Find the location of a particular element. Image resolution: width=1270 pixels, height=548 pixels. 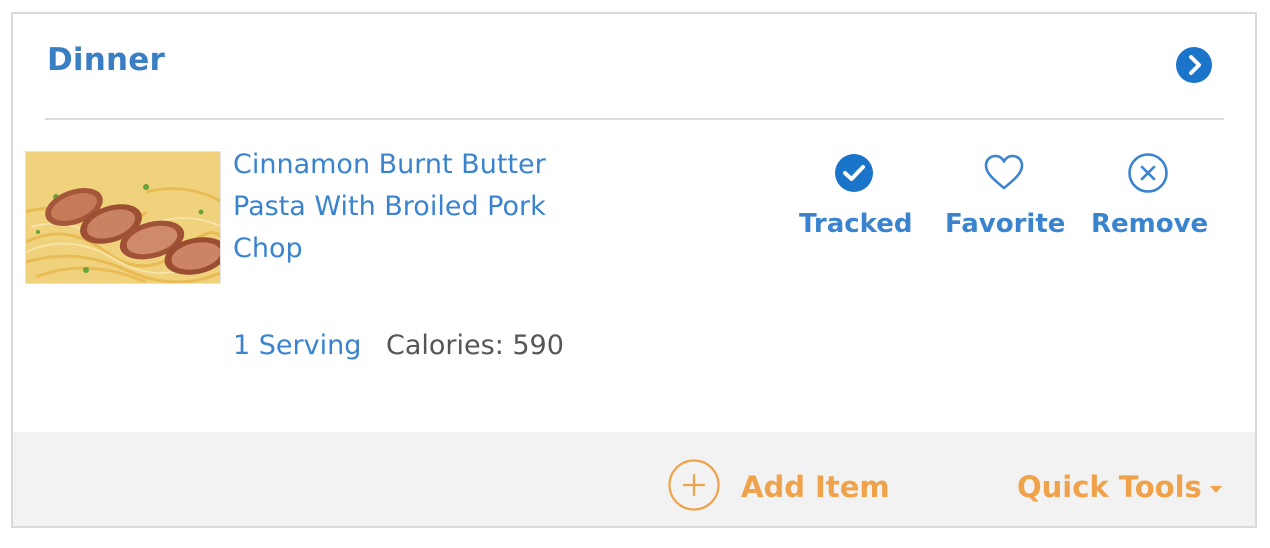

tracked-button: Tracked is located at coordinates (856, 195).